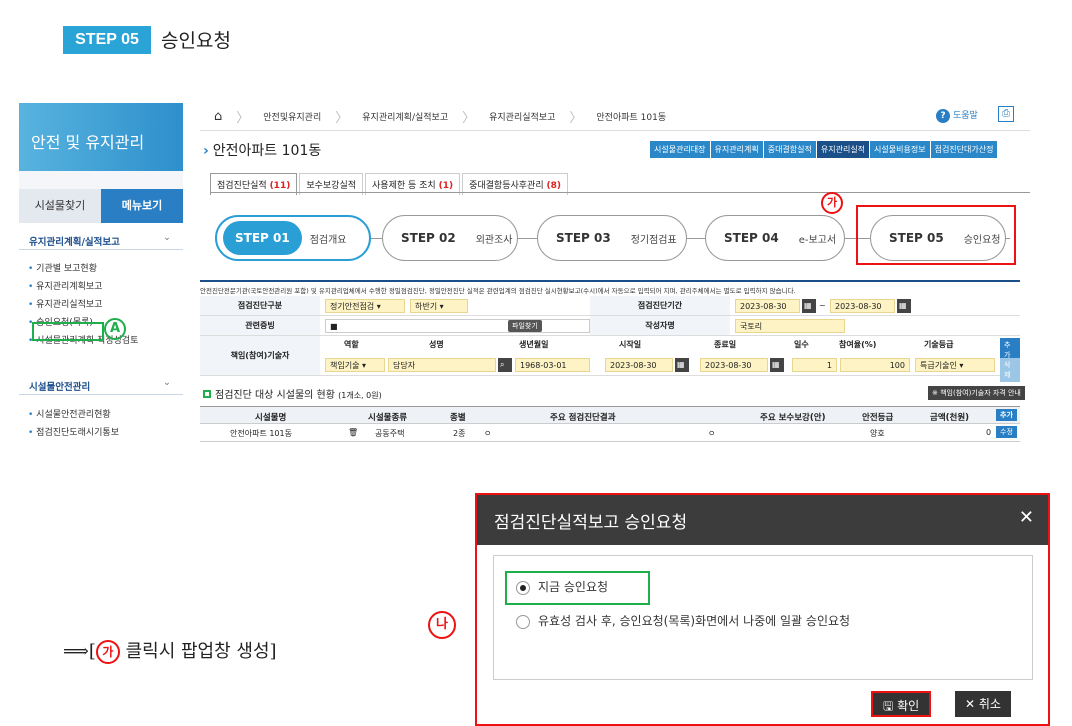 This screenshot has height=726, width=1072. What do you see at coordinates (875, 365) in the screenshot?
I see `rate-input: 100` at bounding box center [875, 365].